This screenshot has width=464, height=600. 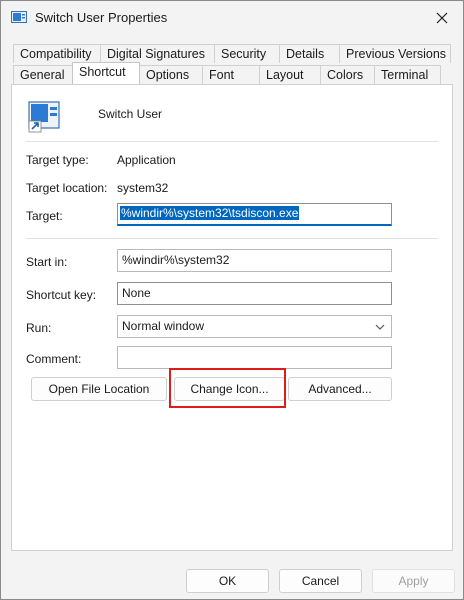 What do you see at coordinates (44, 216) in the screenshot?
I see `target-label: Target:` at bounding box center [44, 216].